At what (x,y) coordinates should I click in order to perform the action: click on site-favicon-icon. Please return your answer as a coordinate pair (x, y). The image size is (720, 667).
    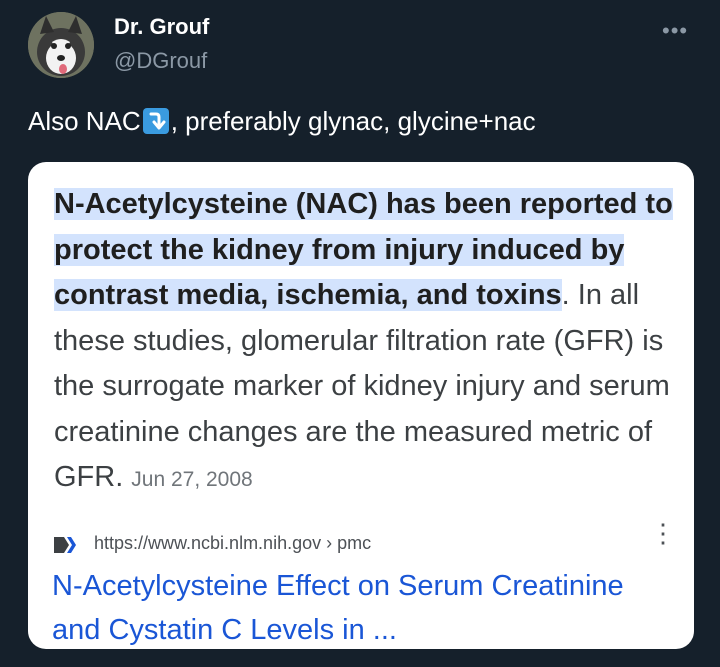
    Looking at the image, I should click on (66, 545).